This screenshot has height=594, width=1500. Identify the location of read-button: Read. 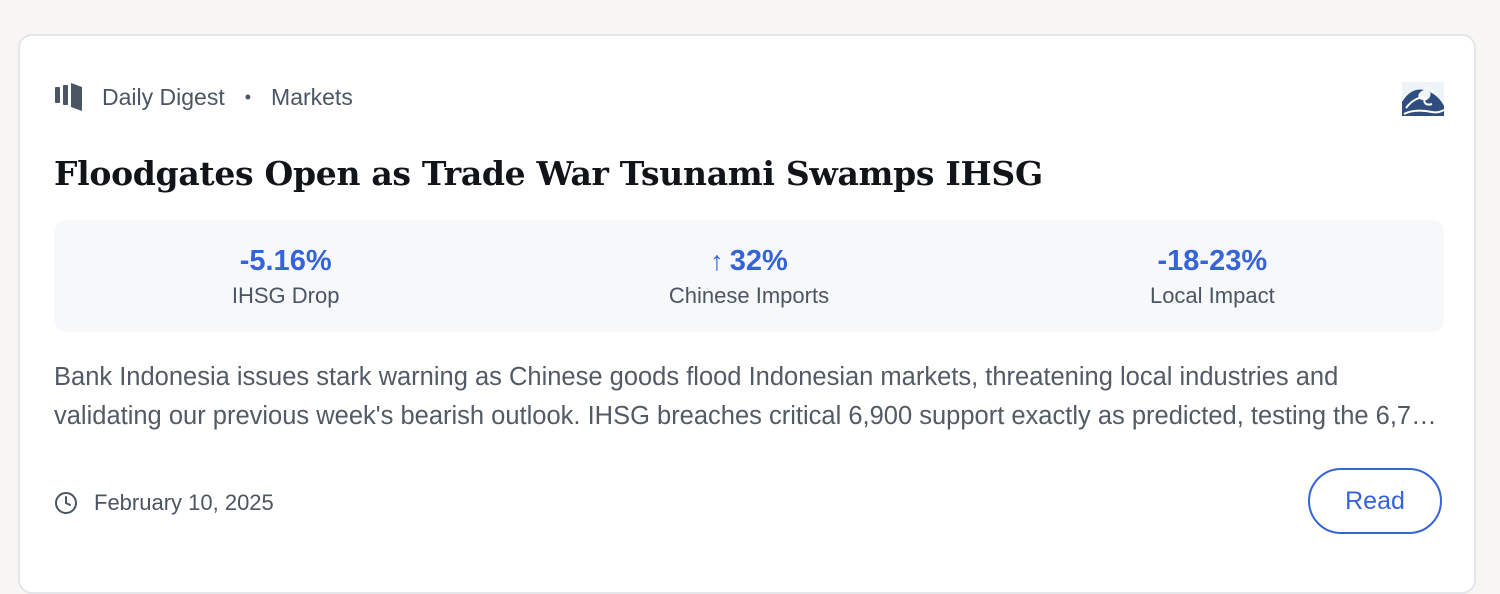
(1375, 501).